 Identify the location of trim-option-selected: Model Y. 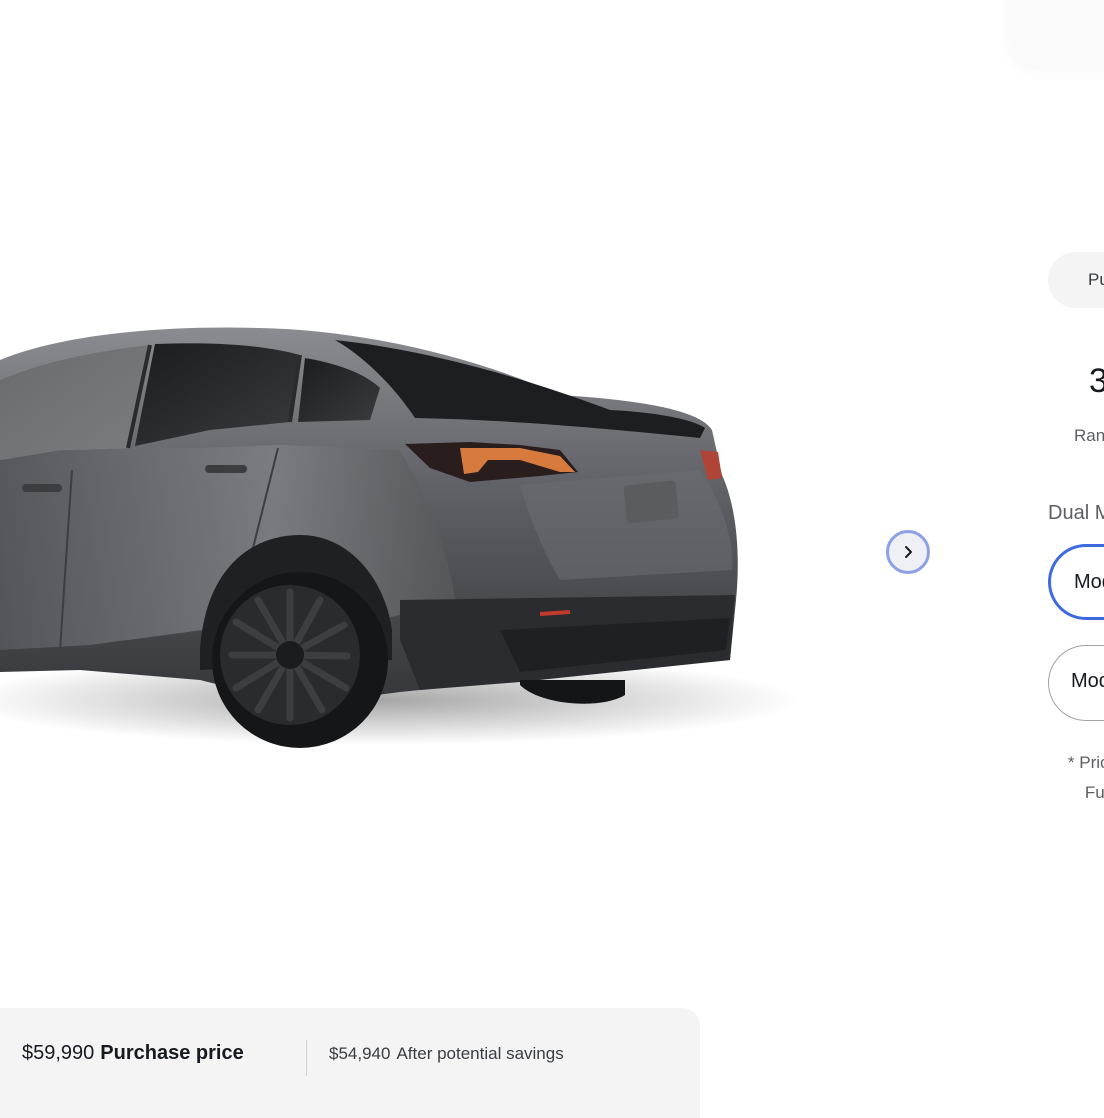
(1076, 582).